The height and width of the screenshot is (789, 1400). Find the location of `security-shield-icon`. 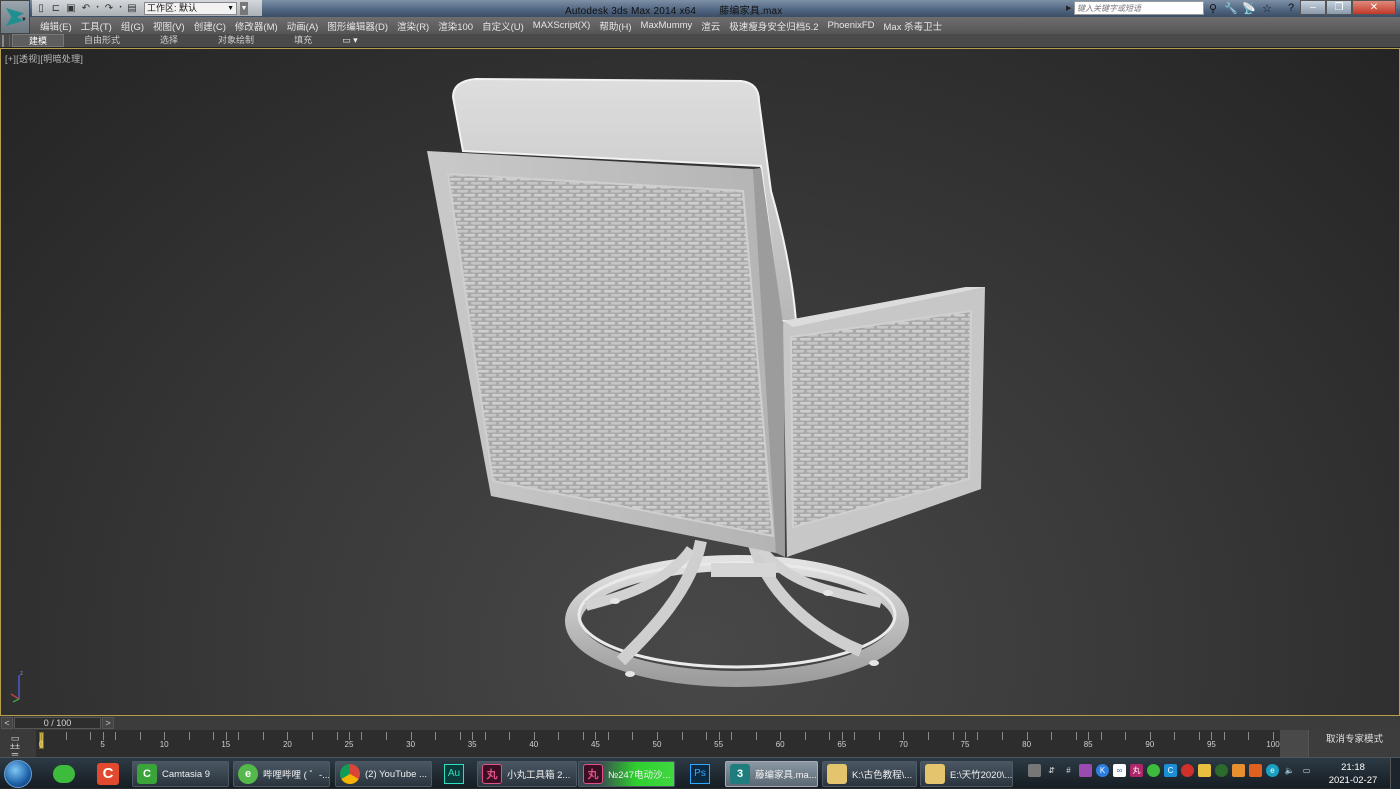

security-shield-icon is located at coordinates (1255, 770).